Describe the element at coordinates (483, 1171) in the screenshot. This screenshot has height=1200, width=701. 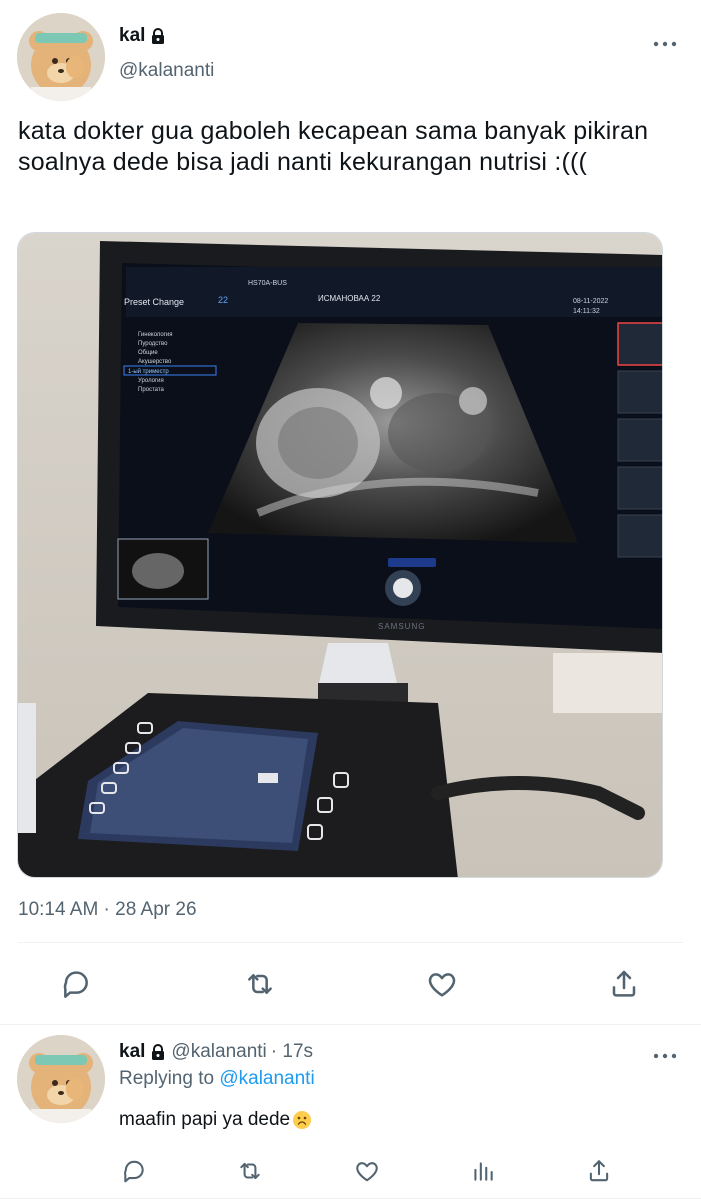
I see `views-icon` at that location.